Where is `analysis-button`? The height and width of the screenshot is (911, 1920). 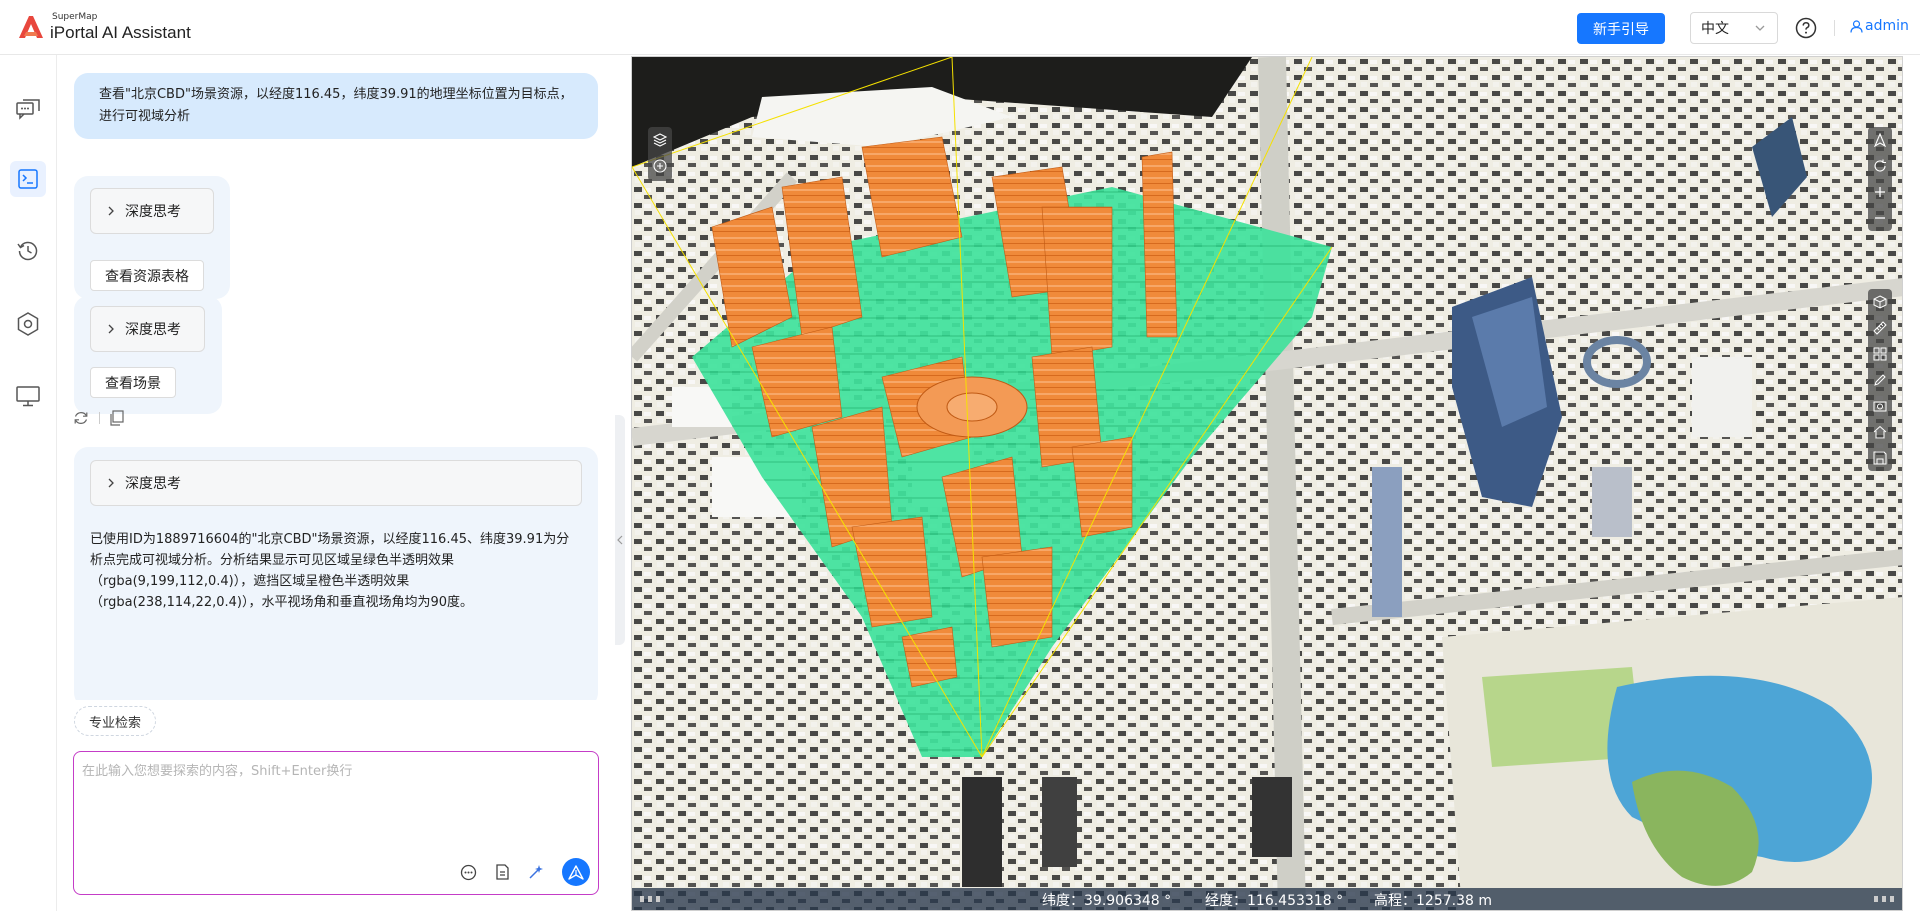 analysis-button is located at coordinates (1880, 354).